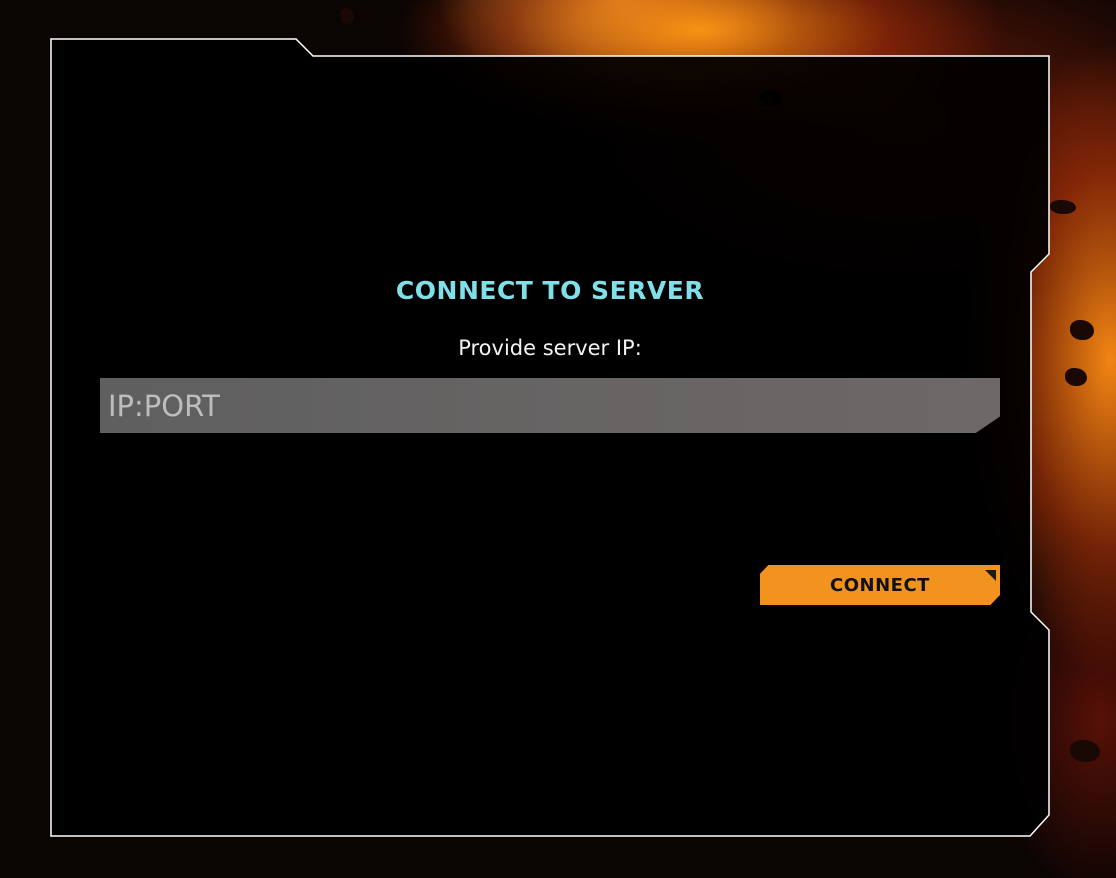 The width and height of the screenshot is (1116, 878). What do you see at coordinates (990, 575) in the screenshot?
I see `button-corner-marker` at bounding box center [990, 575].